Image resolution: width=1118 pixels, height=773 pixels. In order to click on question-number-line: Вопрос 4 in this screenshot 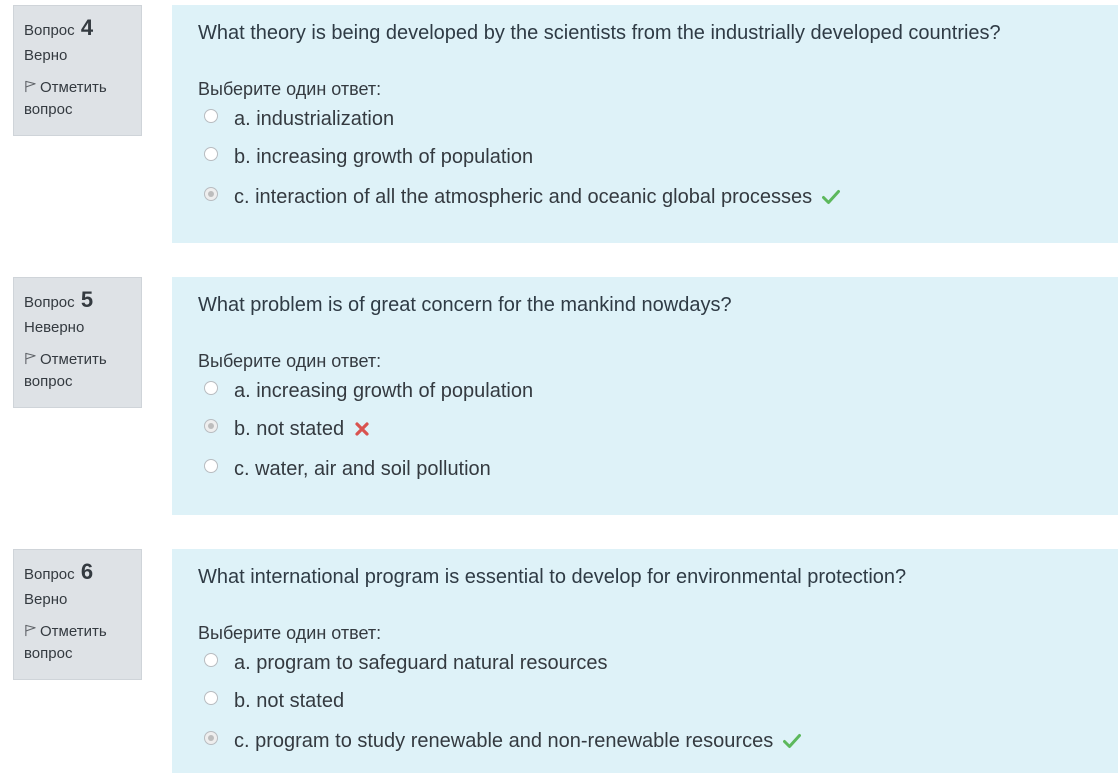, I will do `click(77, 28)`.